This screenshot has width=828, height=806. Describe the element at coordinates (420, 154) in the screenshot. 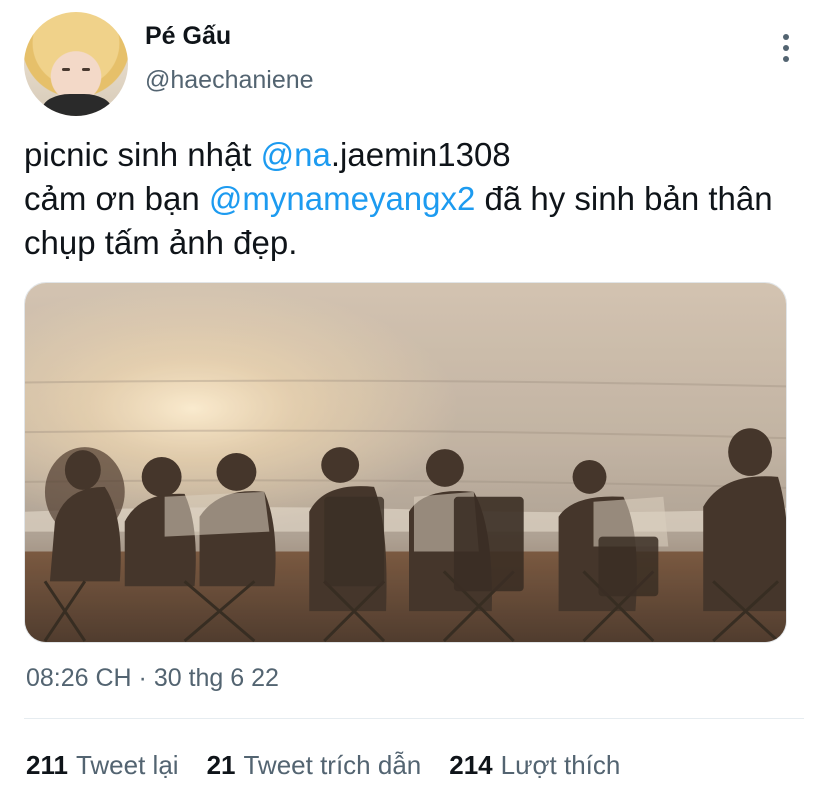

I see `tweet-text-segment: .jaemin1308` at that location.